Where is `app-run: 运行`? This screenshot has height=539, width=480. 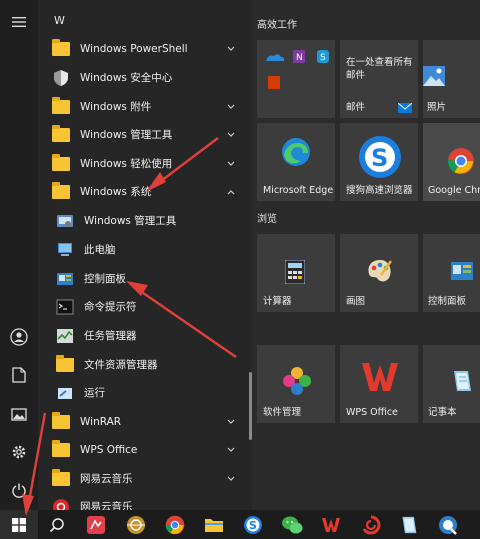 app-run: 运行 is located at coordinates (146, 392).